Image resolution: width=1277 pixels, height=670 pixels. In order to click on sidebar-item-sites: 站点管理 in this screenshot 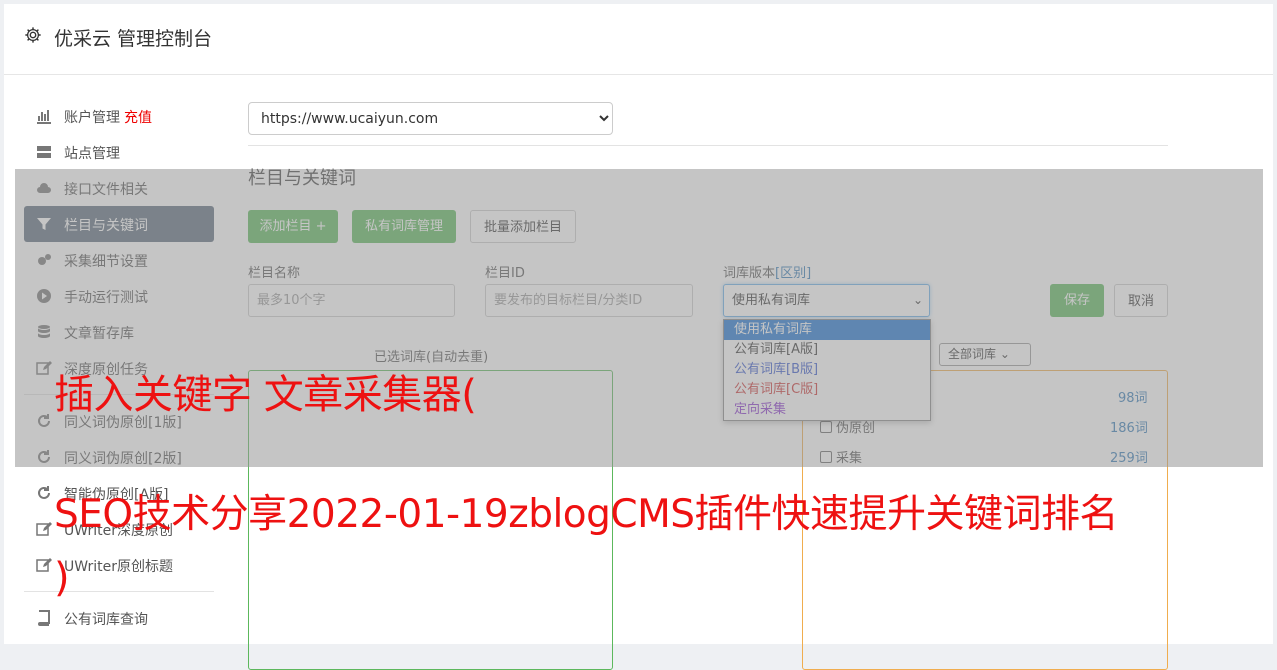, I will do `click(119, 152)`.